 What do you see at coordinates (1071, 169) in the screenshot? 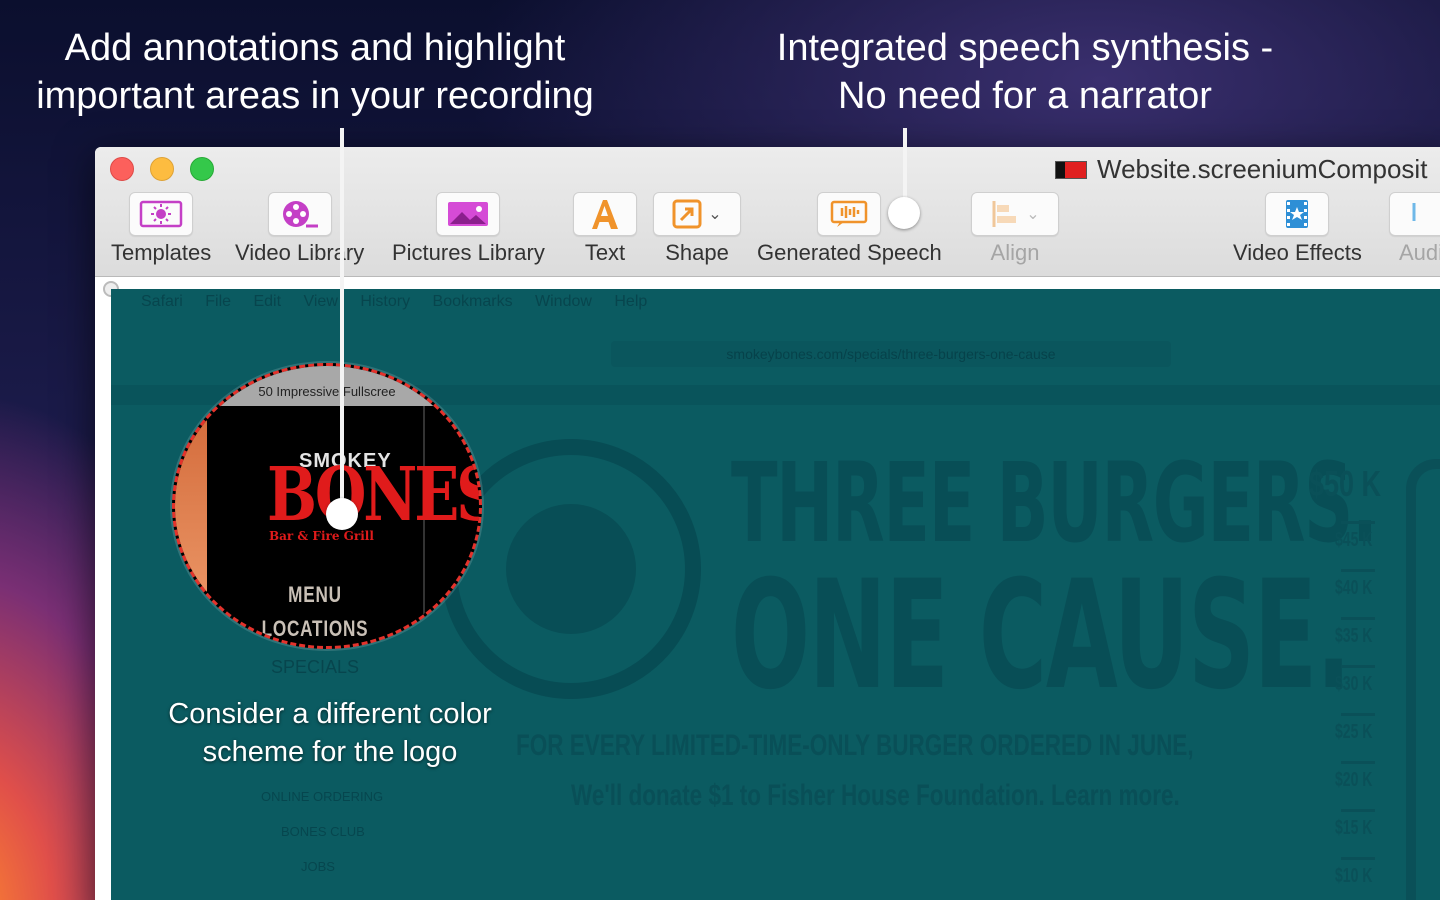
I see `document-icon` at bounding box center [1071, 169].